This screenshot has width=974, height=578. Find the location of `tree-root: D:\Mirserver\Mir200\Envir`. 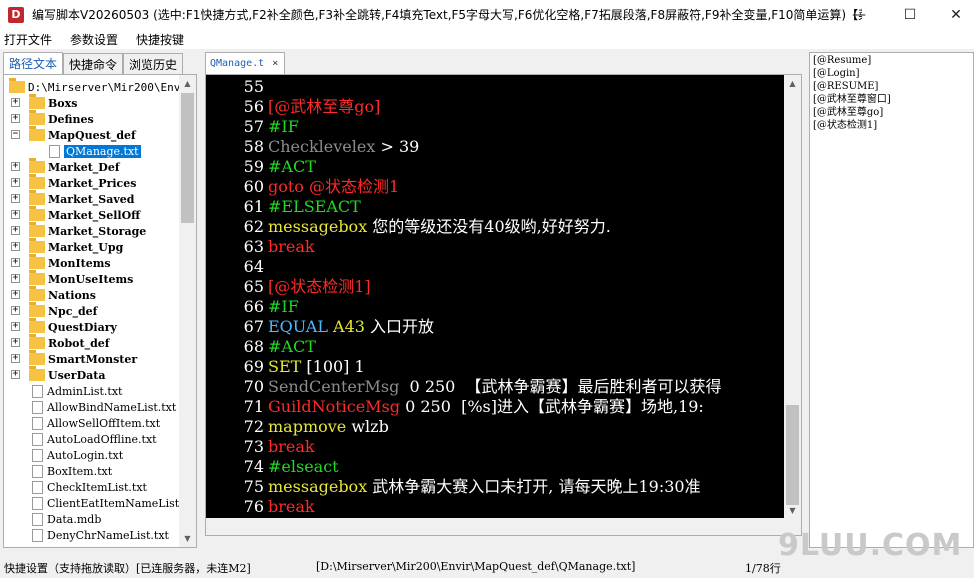

tree-root: D:\Mirserver\Mir200\Envir is located at coordinates (101, 86).